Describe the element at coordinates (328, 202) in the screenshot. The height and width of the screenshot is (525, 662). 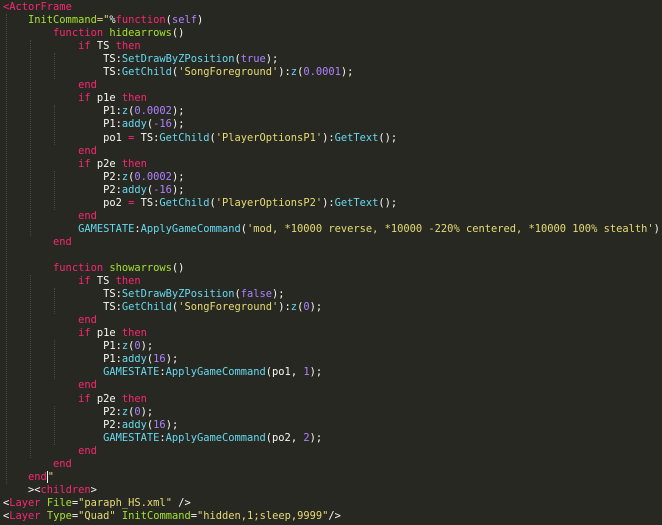
I see `code-token: ):` at that location.